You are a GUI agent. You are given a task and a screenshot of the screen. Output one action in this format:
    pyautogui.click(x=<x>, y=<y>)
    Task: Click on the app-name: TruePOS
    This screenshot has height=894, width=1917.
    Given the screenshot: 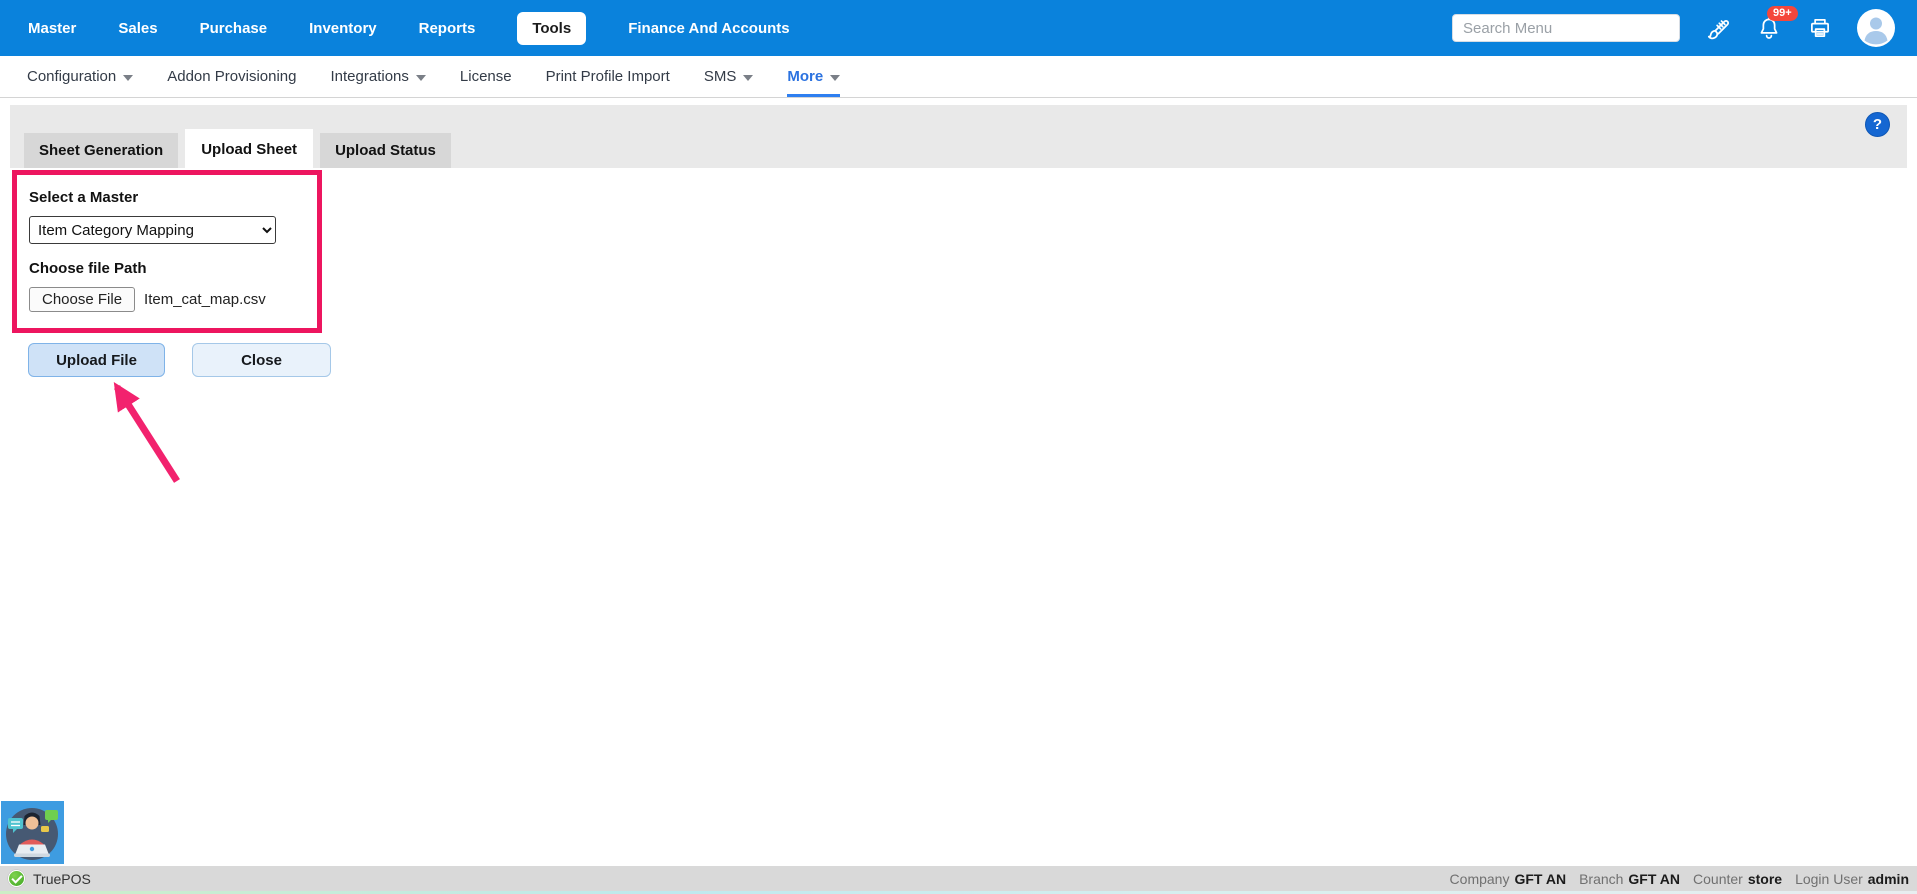 What is the action you would take?
    pyautogui.click(x=62, y=878)
    